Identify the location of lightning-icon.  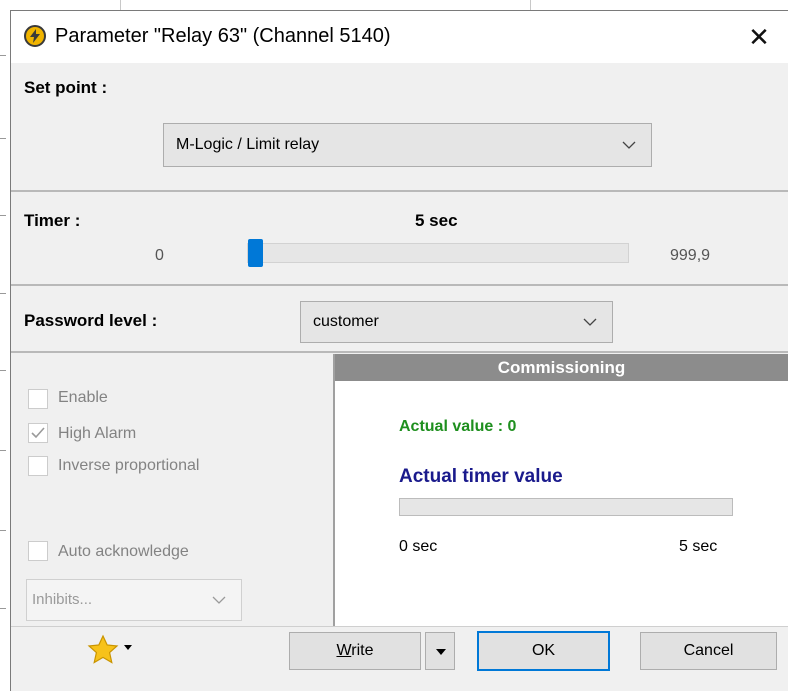
(35, 36).